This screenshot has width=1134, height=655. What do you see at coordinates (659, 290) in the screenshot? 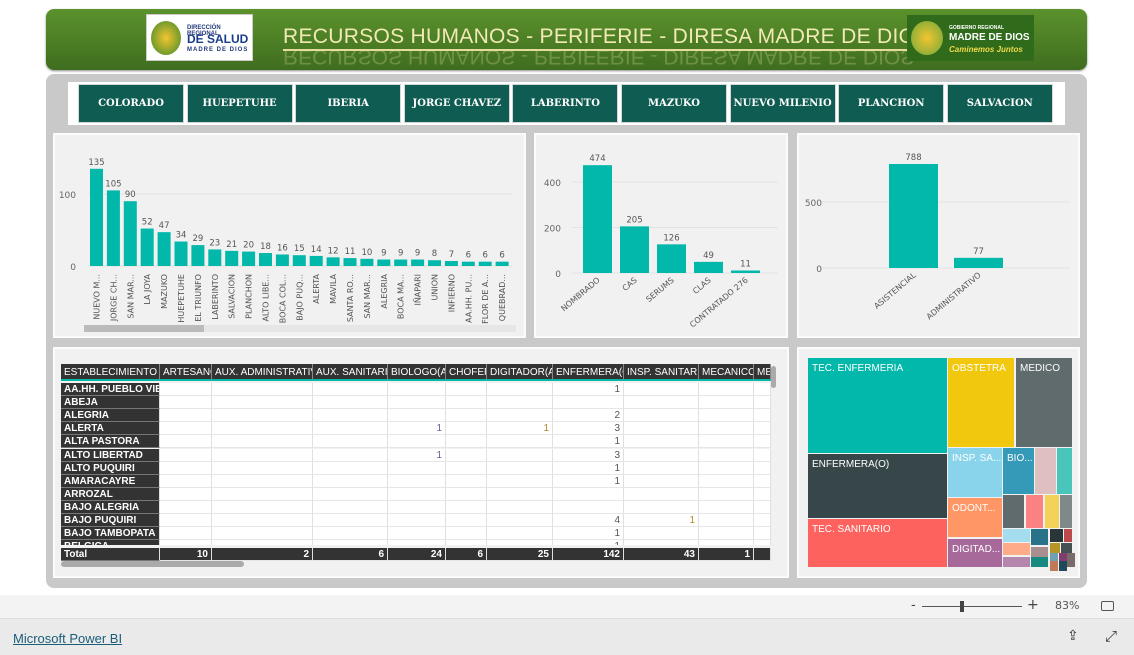
I see `x-tick-label: SERUMS` at bounding box center [659, 290].